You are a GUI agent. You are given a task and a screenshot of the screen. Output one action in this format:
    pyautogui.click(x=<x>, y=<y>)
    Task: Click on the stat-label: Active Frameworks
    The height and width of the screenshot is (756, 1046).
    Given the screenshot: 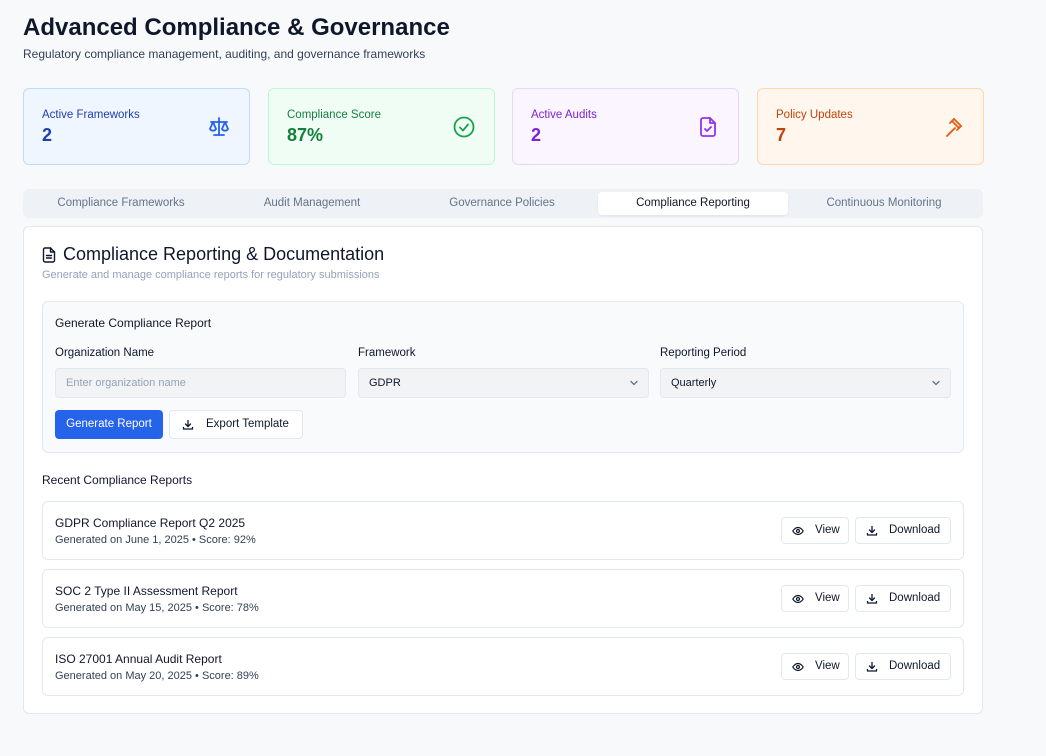 What is the action you would take?
    pyautogui.click(x=91, y=115)
    